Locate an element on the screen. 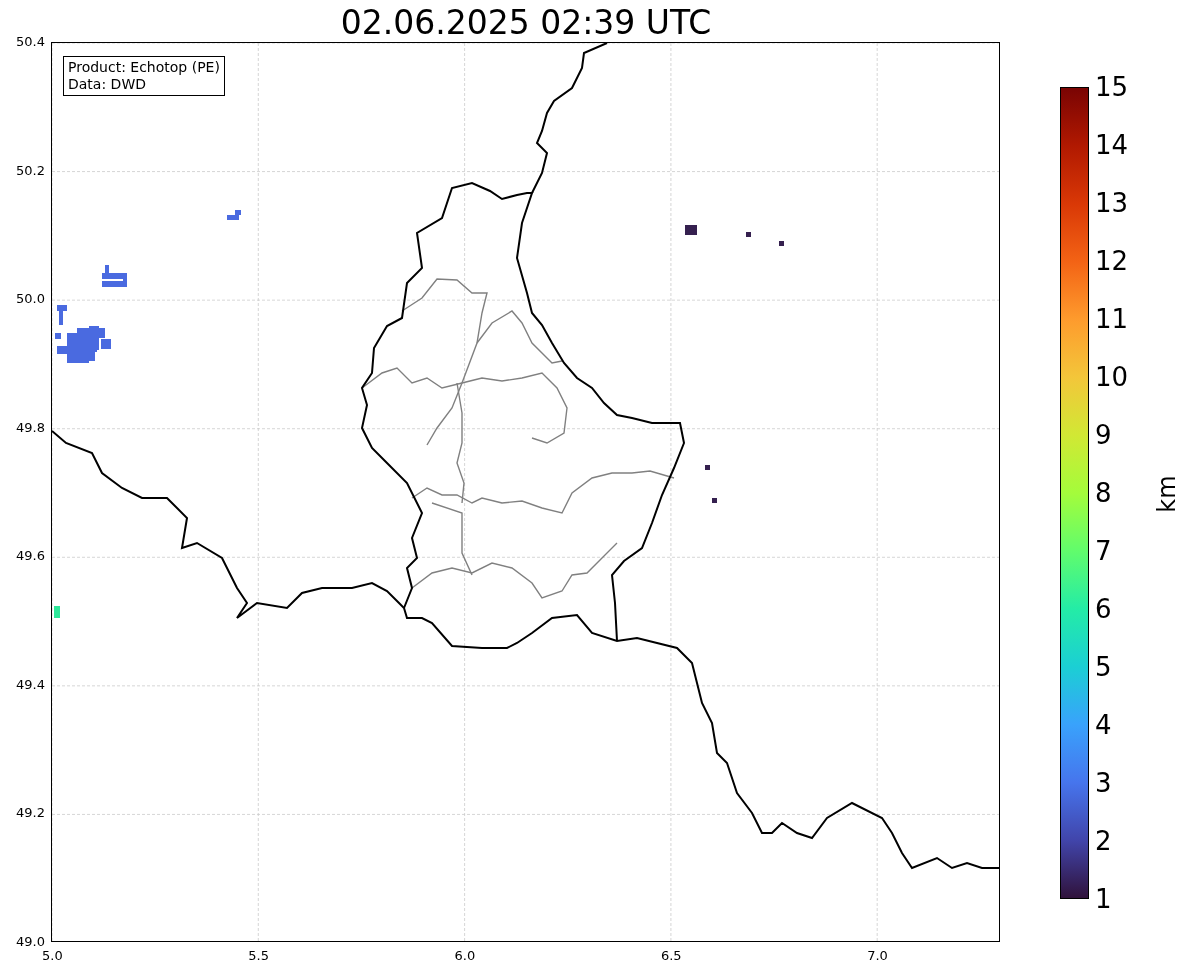  colorbar-unit-label: km is located at coordinates (1165, 494).